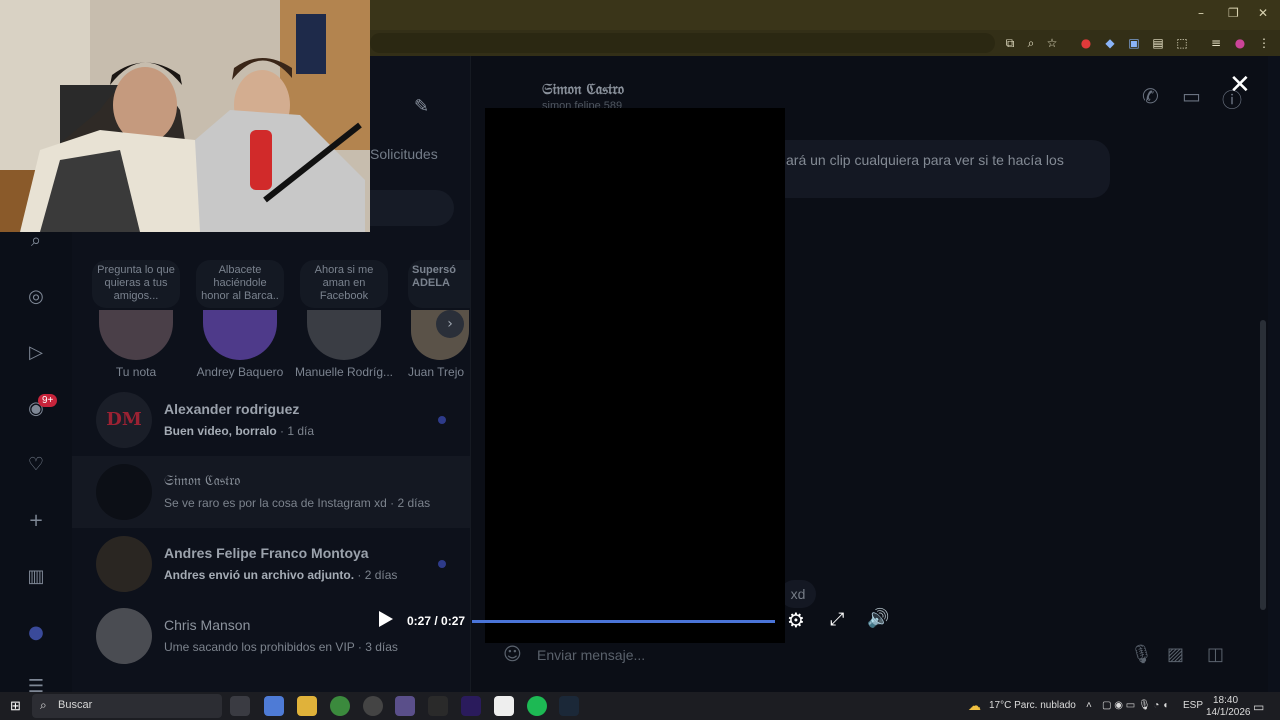 Image resolution: width=1280 pixels, height=720 pixels. I want to click on profile-icon: ●, so click(1240, 43).